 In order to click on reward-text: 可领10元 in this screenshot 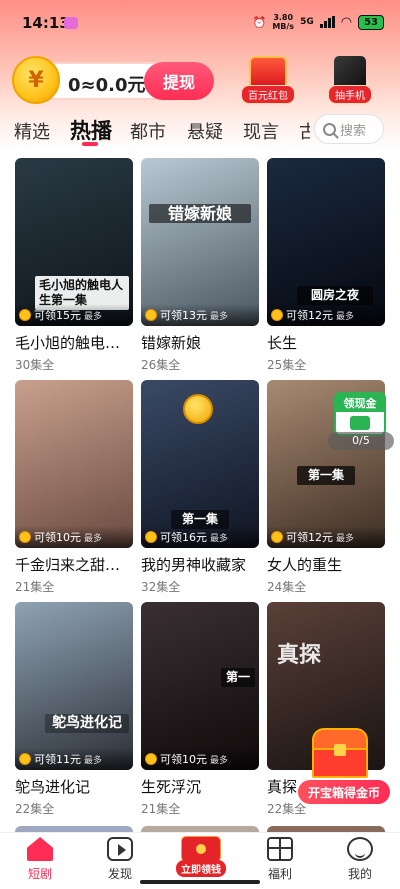, I will do `click(57, 537)`.